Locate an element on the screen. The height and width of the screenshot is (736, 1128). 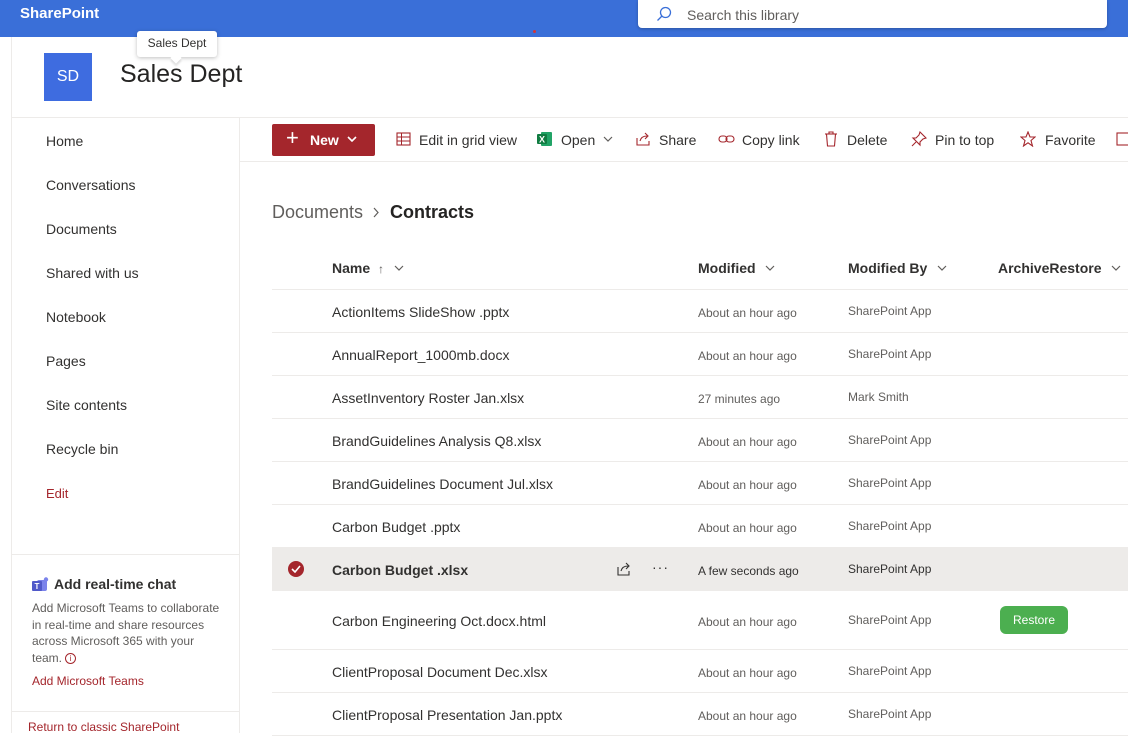
file-name: AnnualReport_1000mb.docx is located at coordinates (420, 355).